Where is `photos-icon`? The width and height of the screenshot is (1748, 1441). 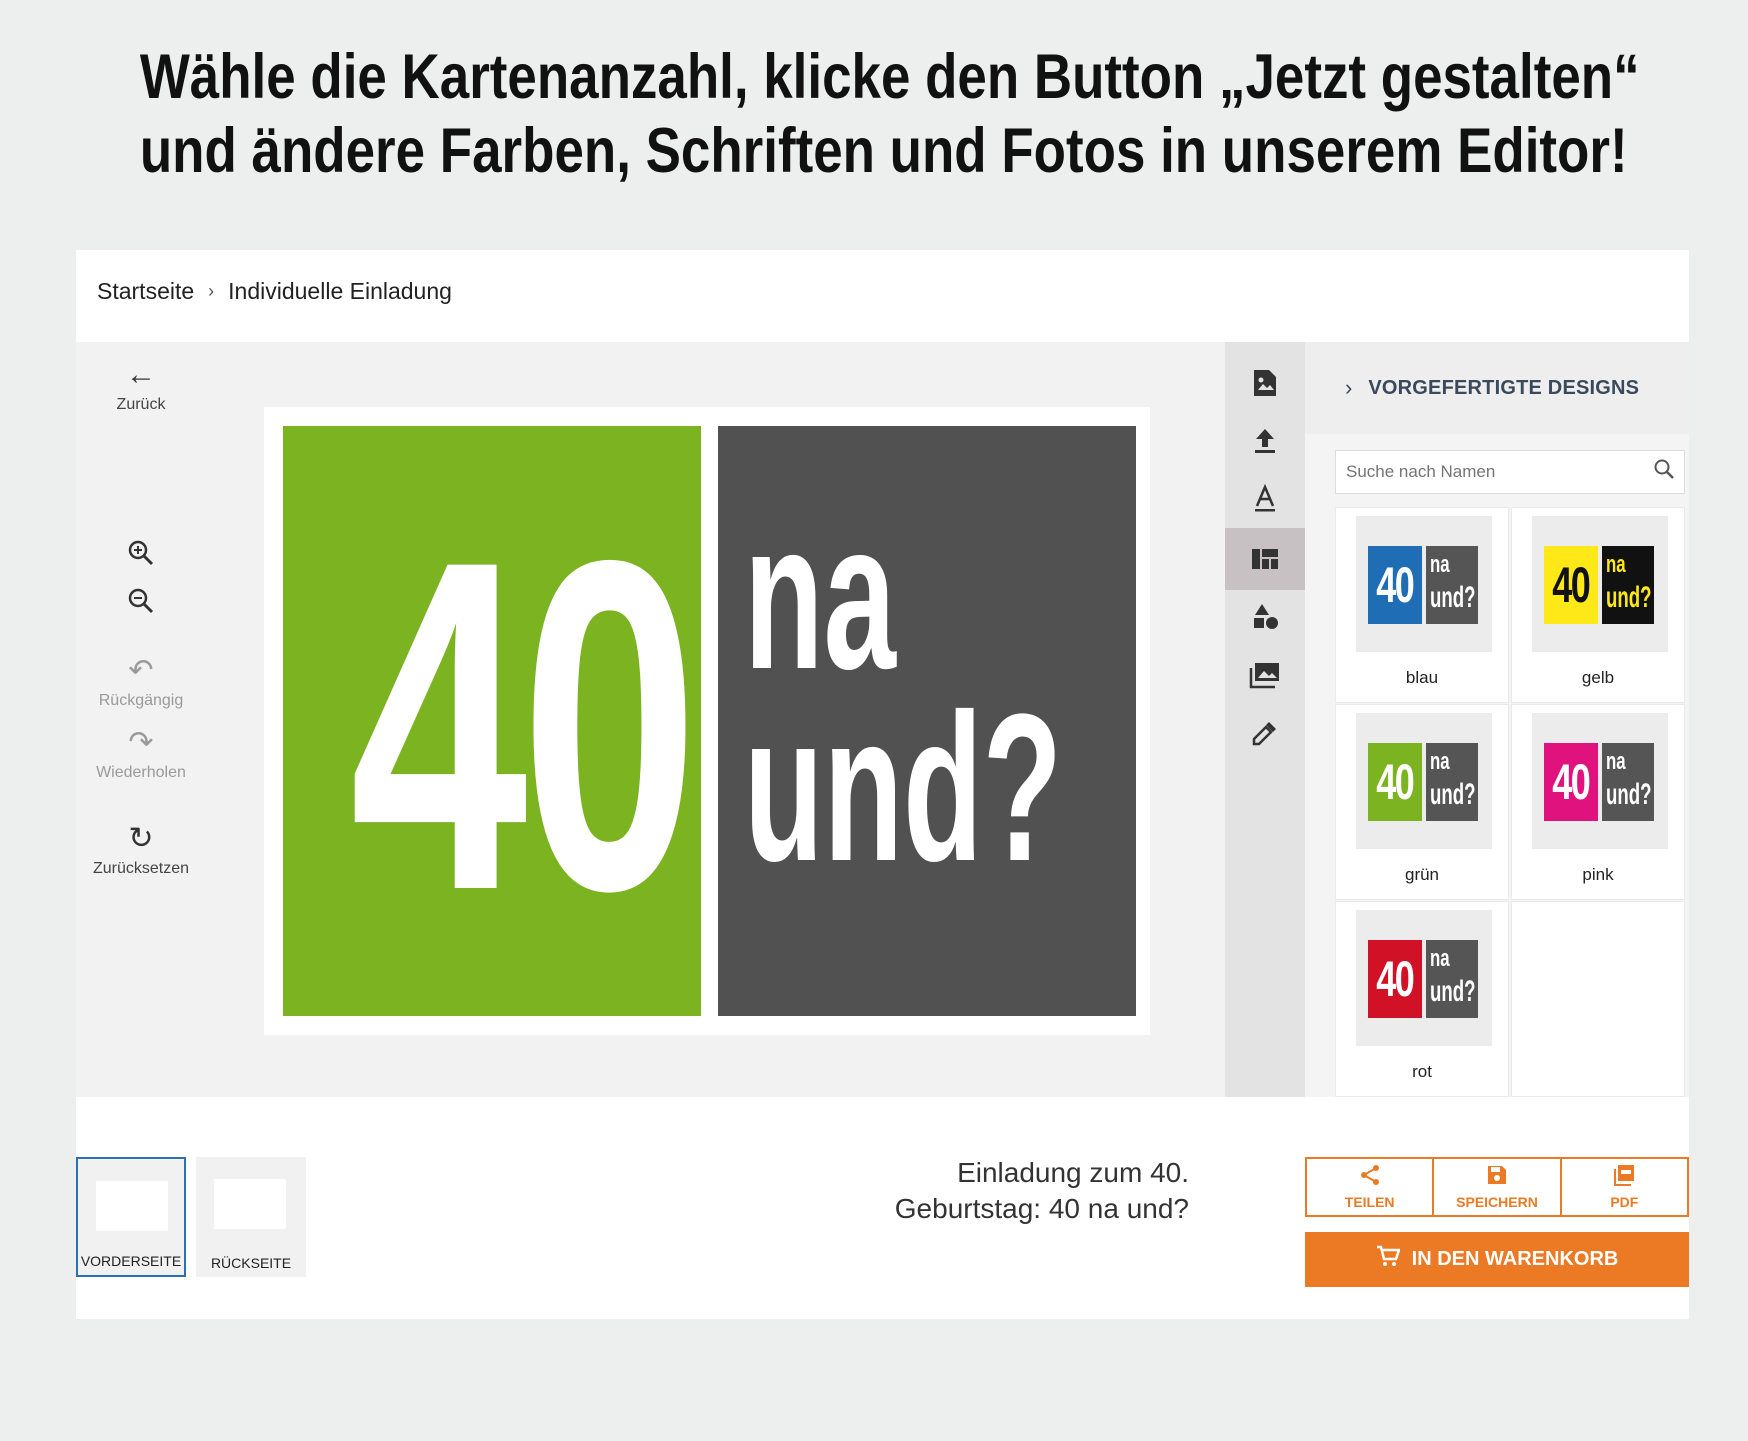
photos-icon is located at coordinates (1265, 675).